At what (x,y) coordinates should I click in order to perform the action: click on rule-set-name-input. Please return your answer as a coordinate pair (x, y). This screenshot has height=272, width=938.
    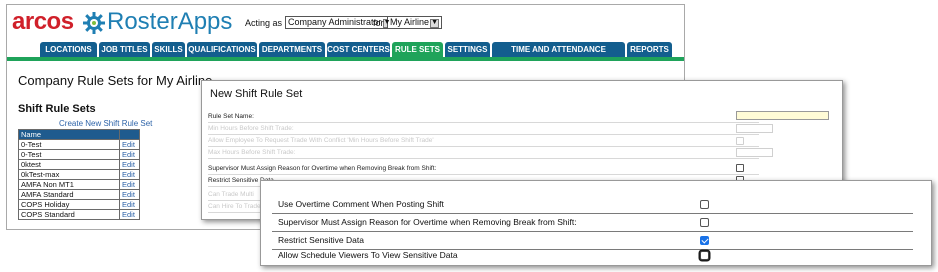
    Looking at the image, I should click on (782, 115).